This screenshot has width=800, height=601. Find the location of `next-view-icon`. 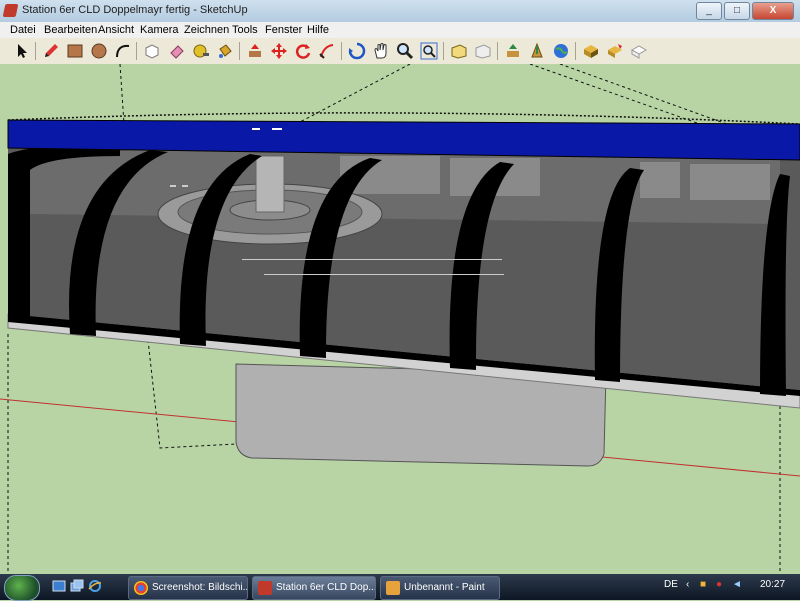

next-view-icon is located at coordinates (483, 51).